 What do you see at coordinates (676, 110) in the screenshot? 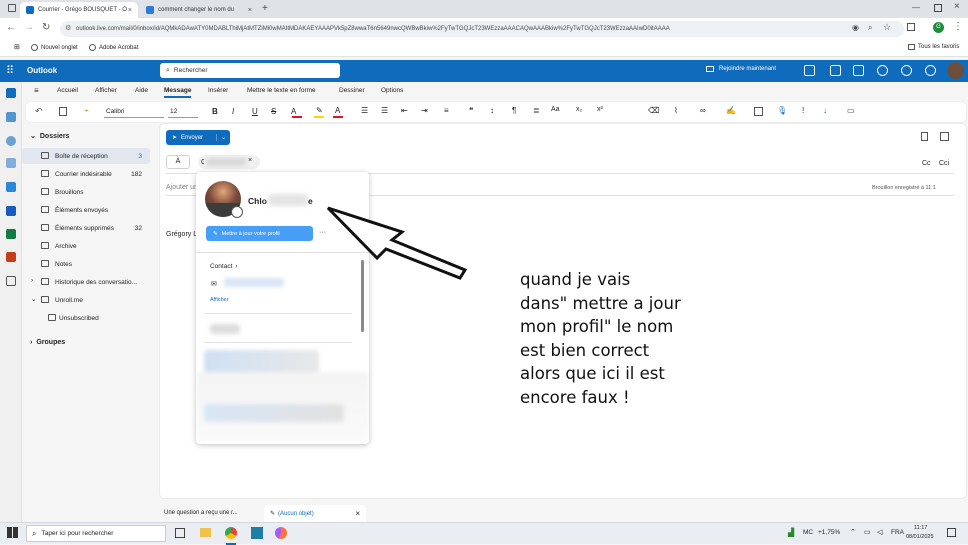
I see `attach-icon: ⌇` at bounding box center [676, 110].